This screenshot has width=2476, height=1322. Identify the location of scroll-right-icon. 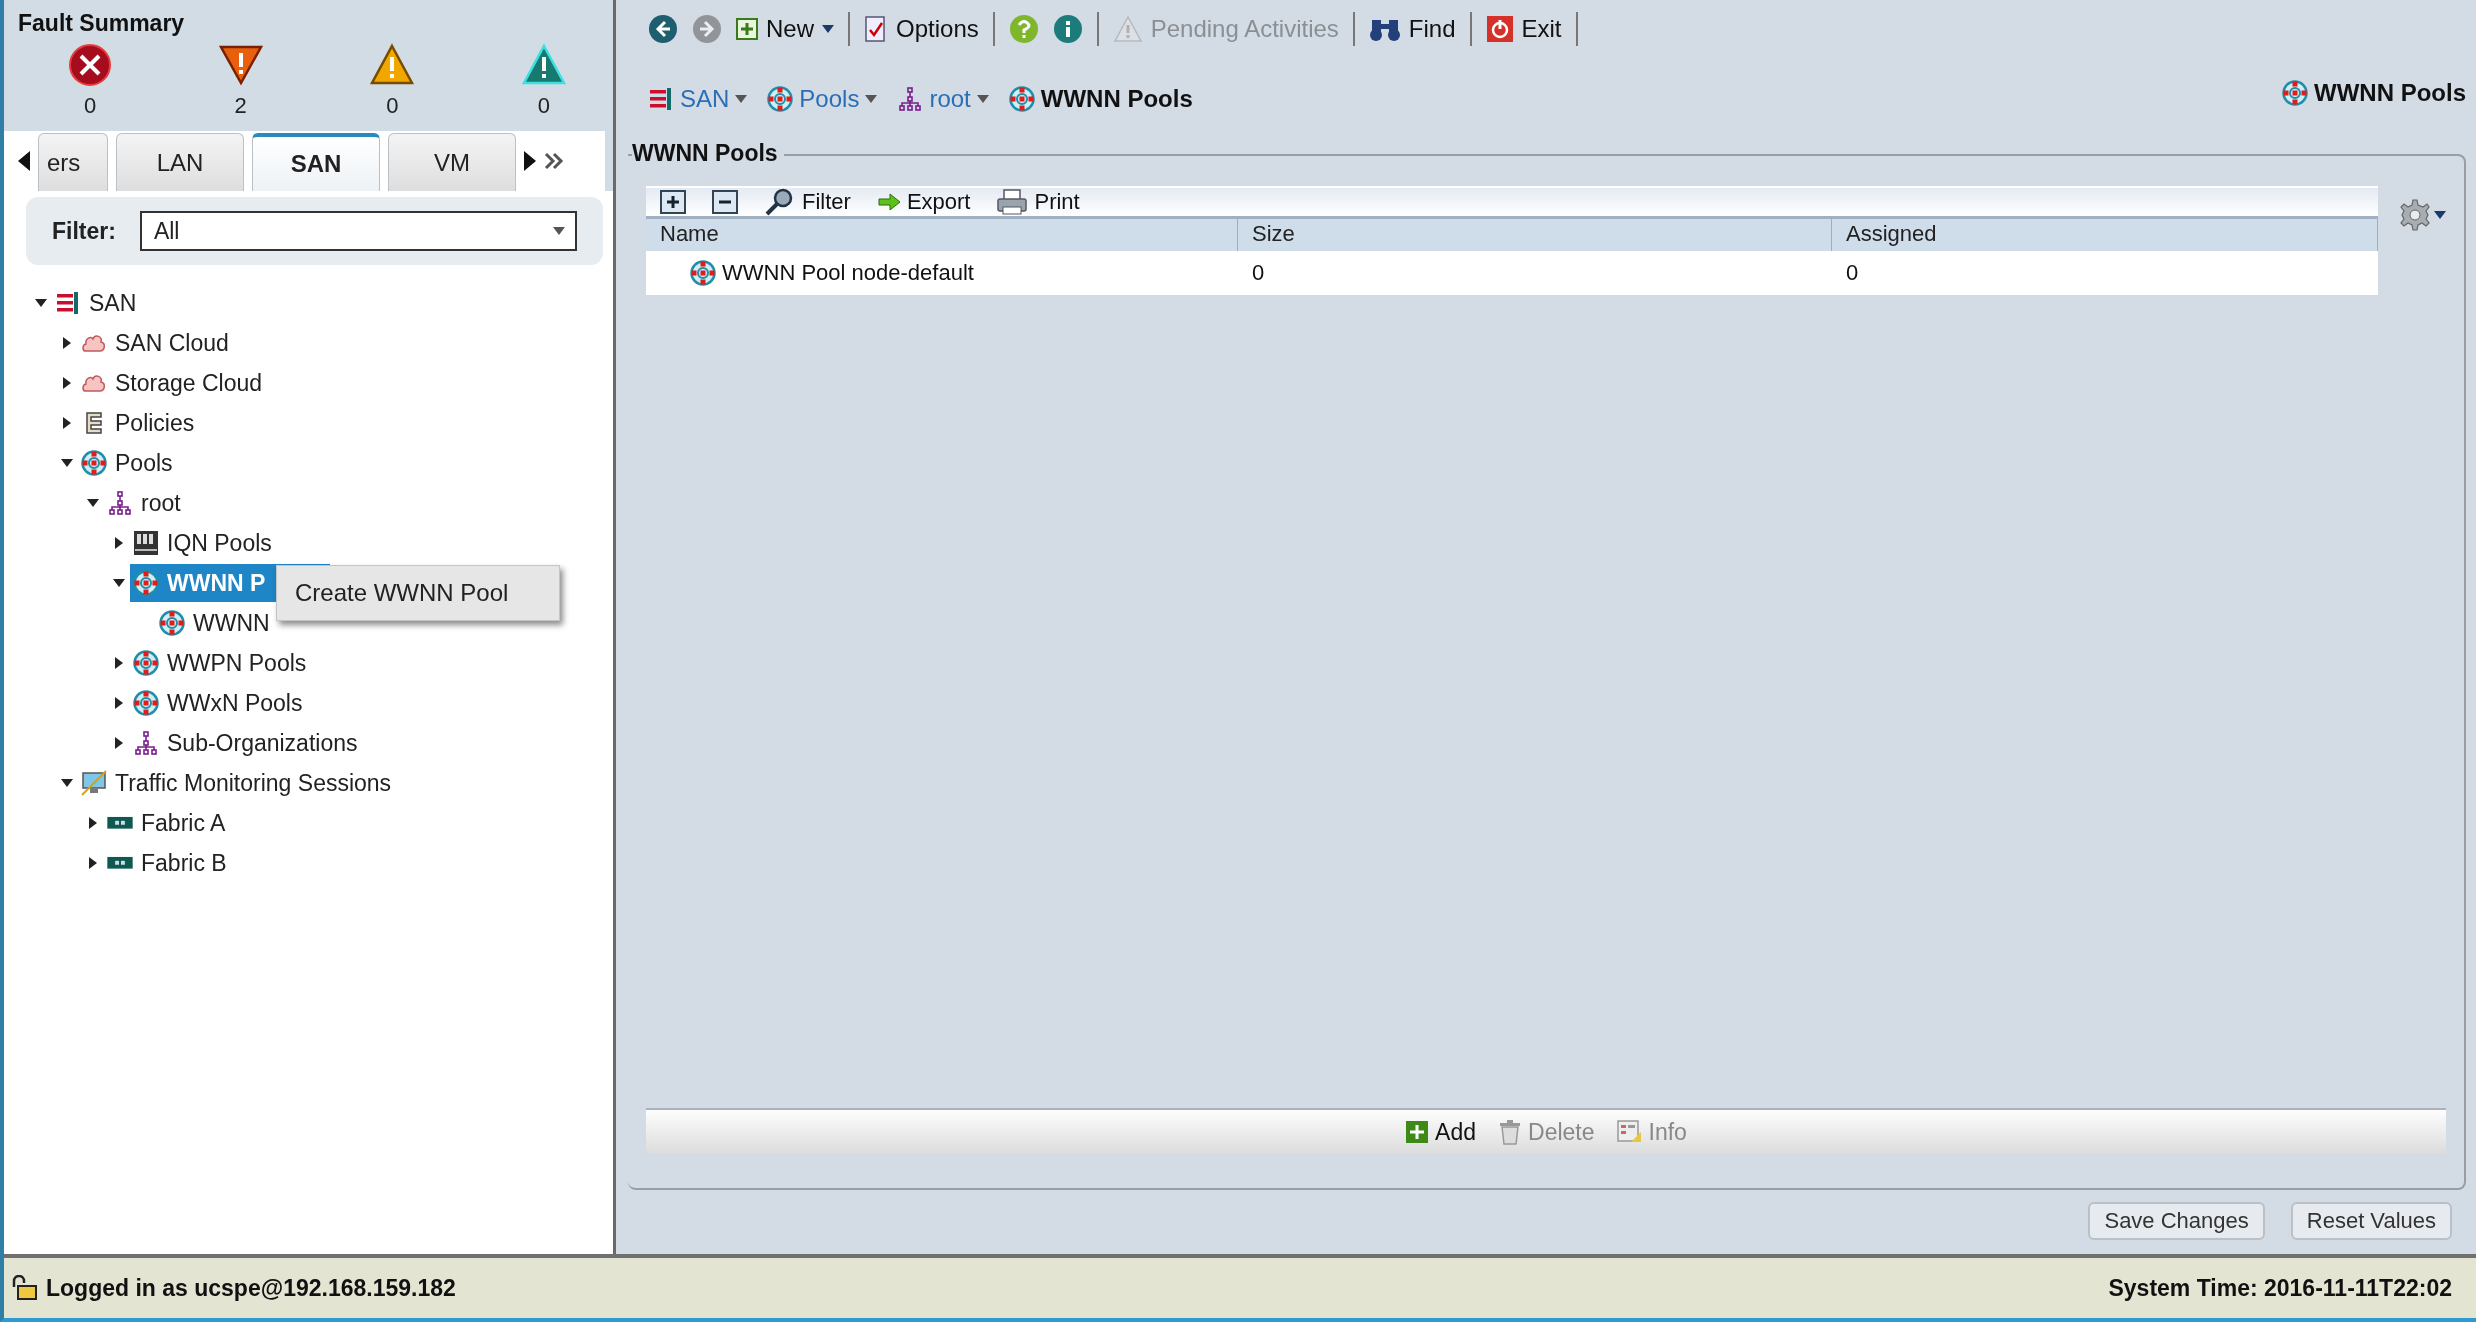
(530, 161).